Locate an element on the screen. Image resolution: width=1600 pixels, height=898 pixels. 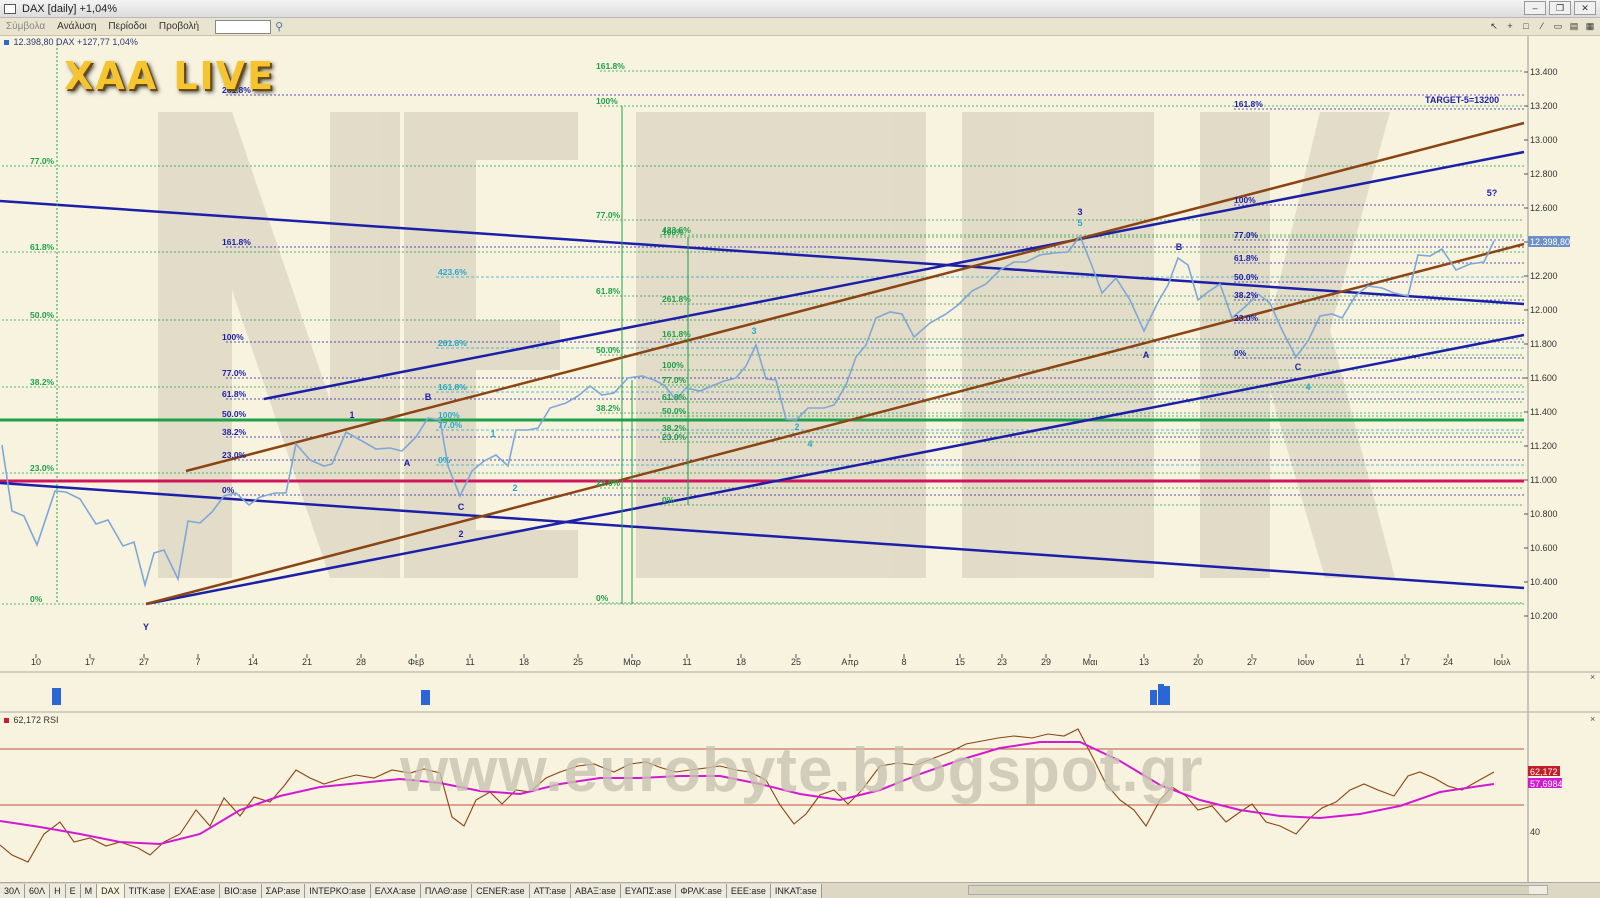
date-tick-label: 21 is located at coordinates (307, 662).